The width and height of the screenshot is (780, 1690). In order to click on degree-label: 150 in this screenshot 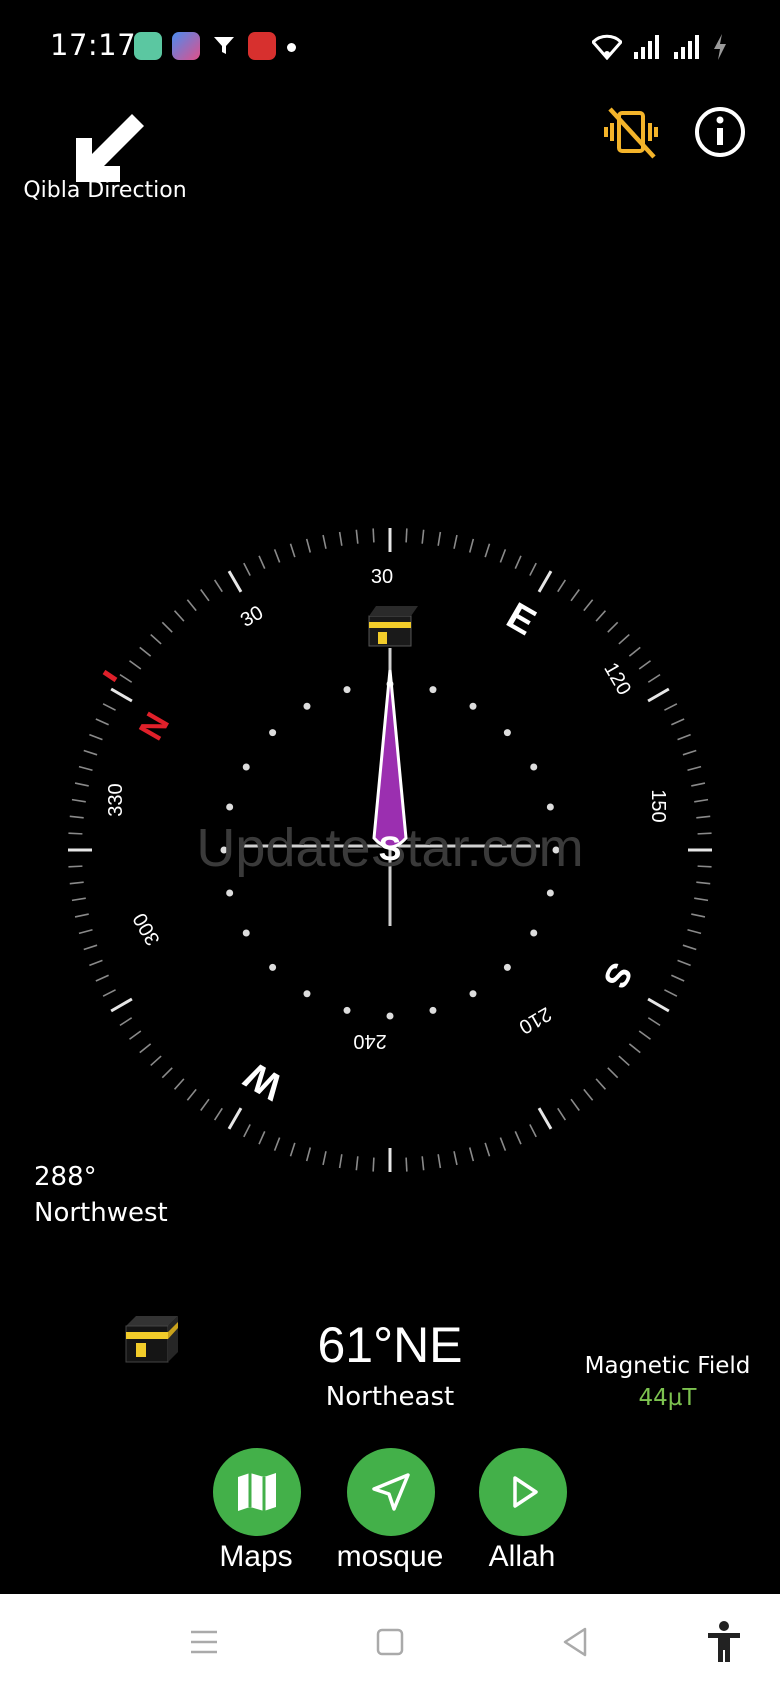, I will do `click(658, 805)`.